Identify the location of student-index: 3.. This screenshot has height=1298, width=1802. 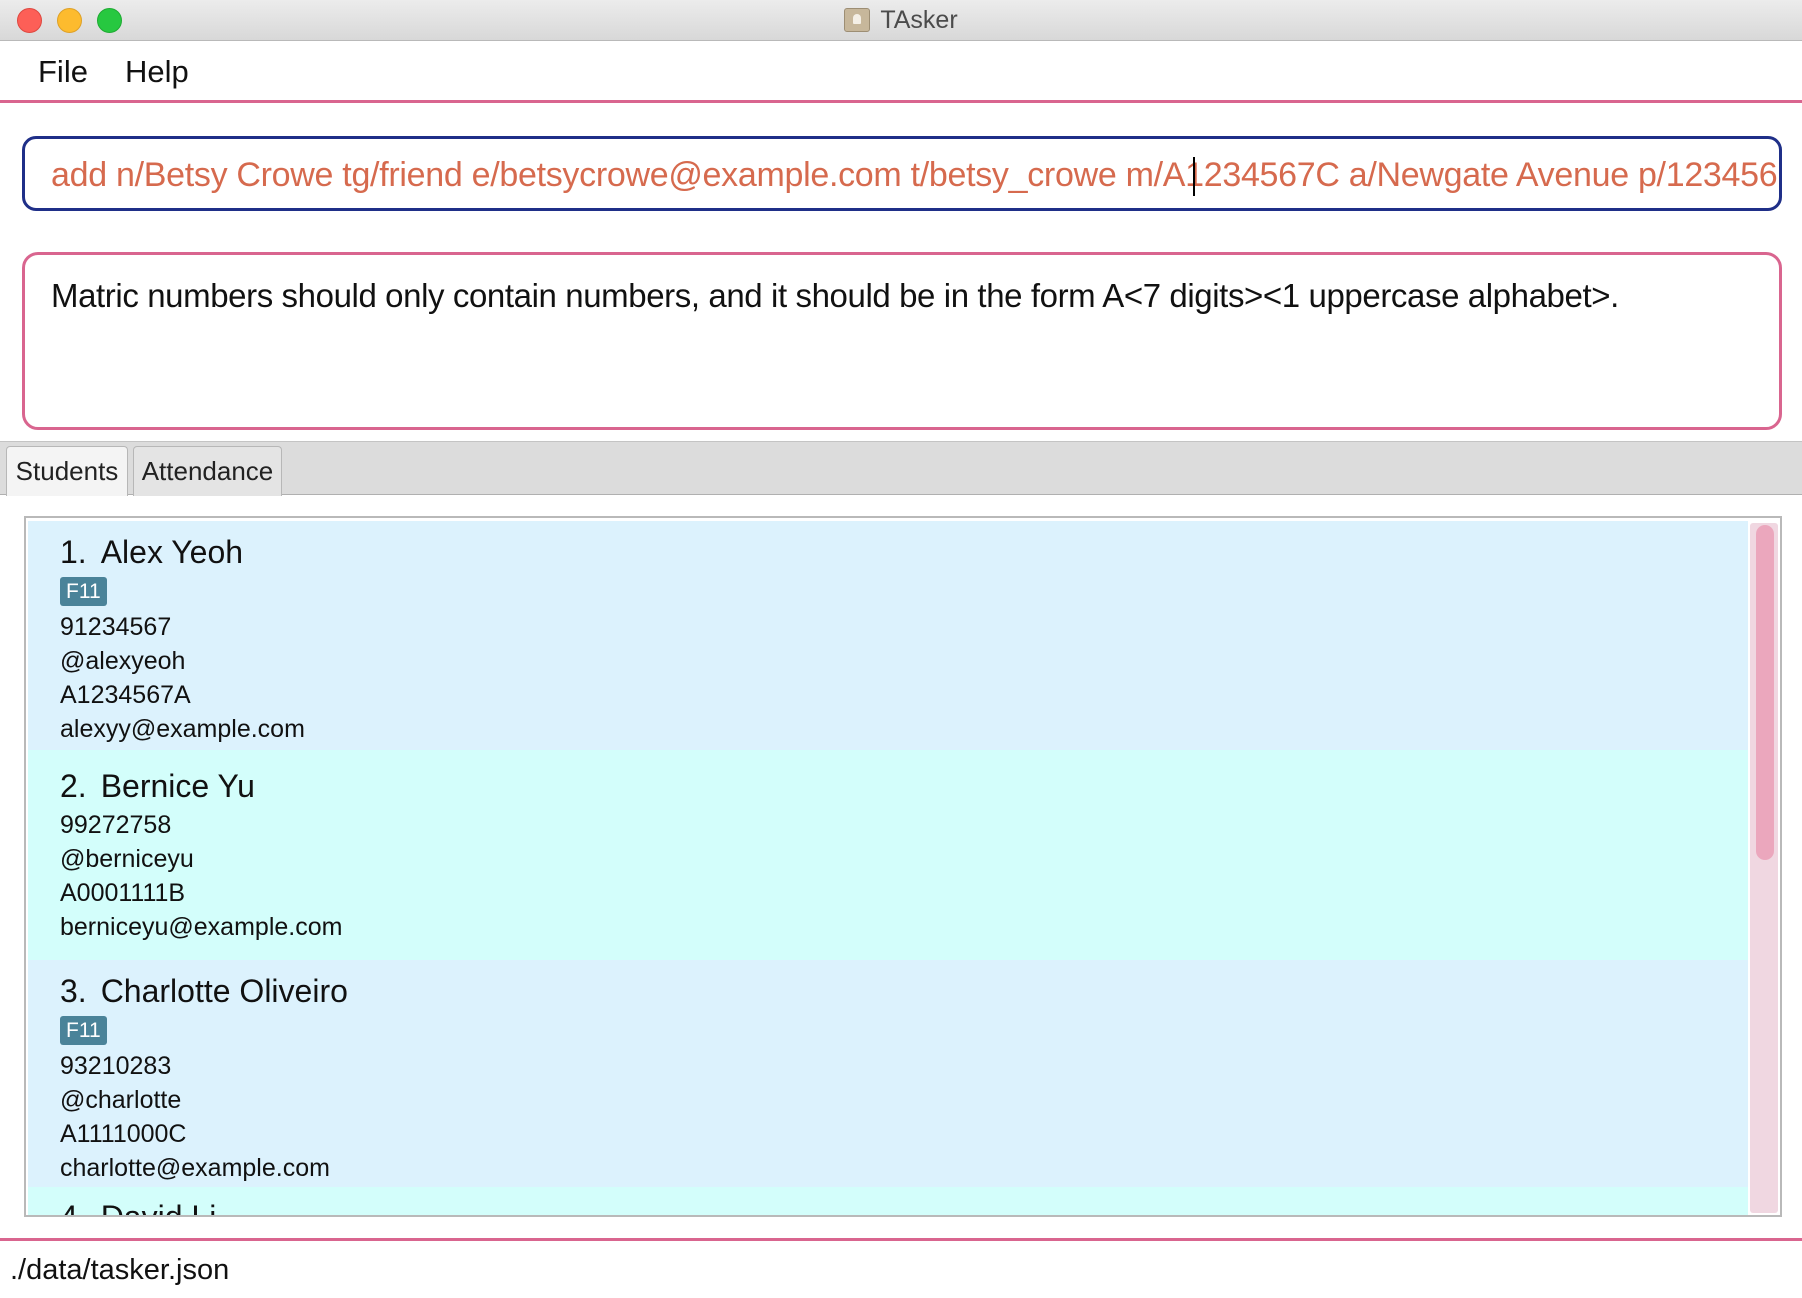
(73, 991).